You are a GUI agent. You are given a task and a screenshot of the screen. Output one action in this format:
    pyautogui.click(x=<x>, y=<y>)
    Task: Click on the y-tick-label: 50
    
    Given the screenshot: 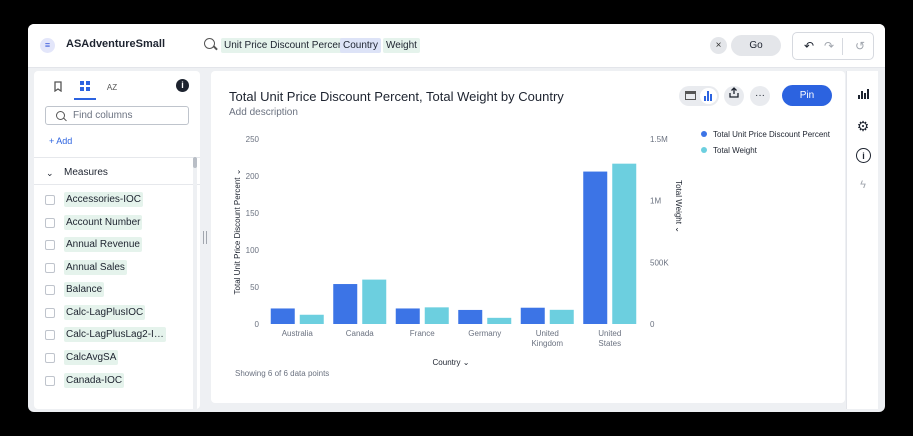 What is the action you would take?
    pyautogui.click(x=254, y=287)
    